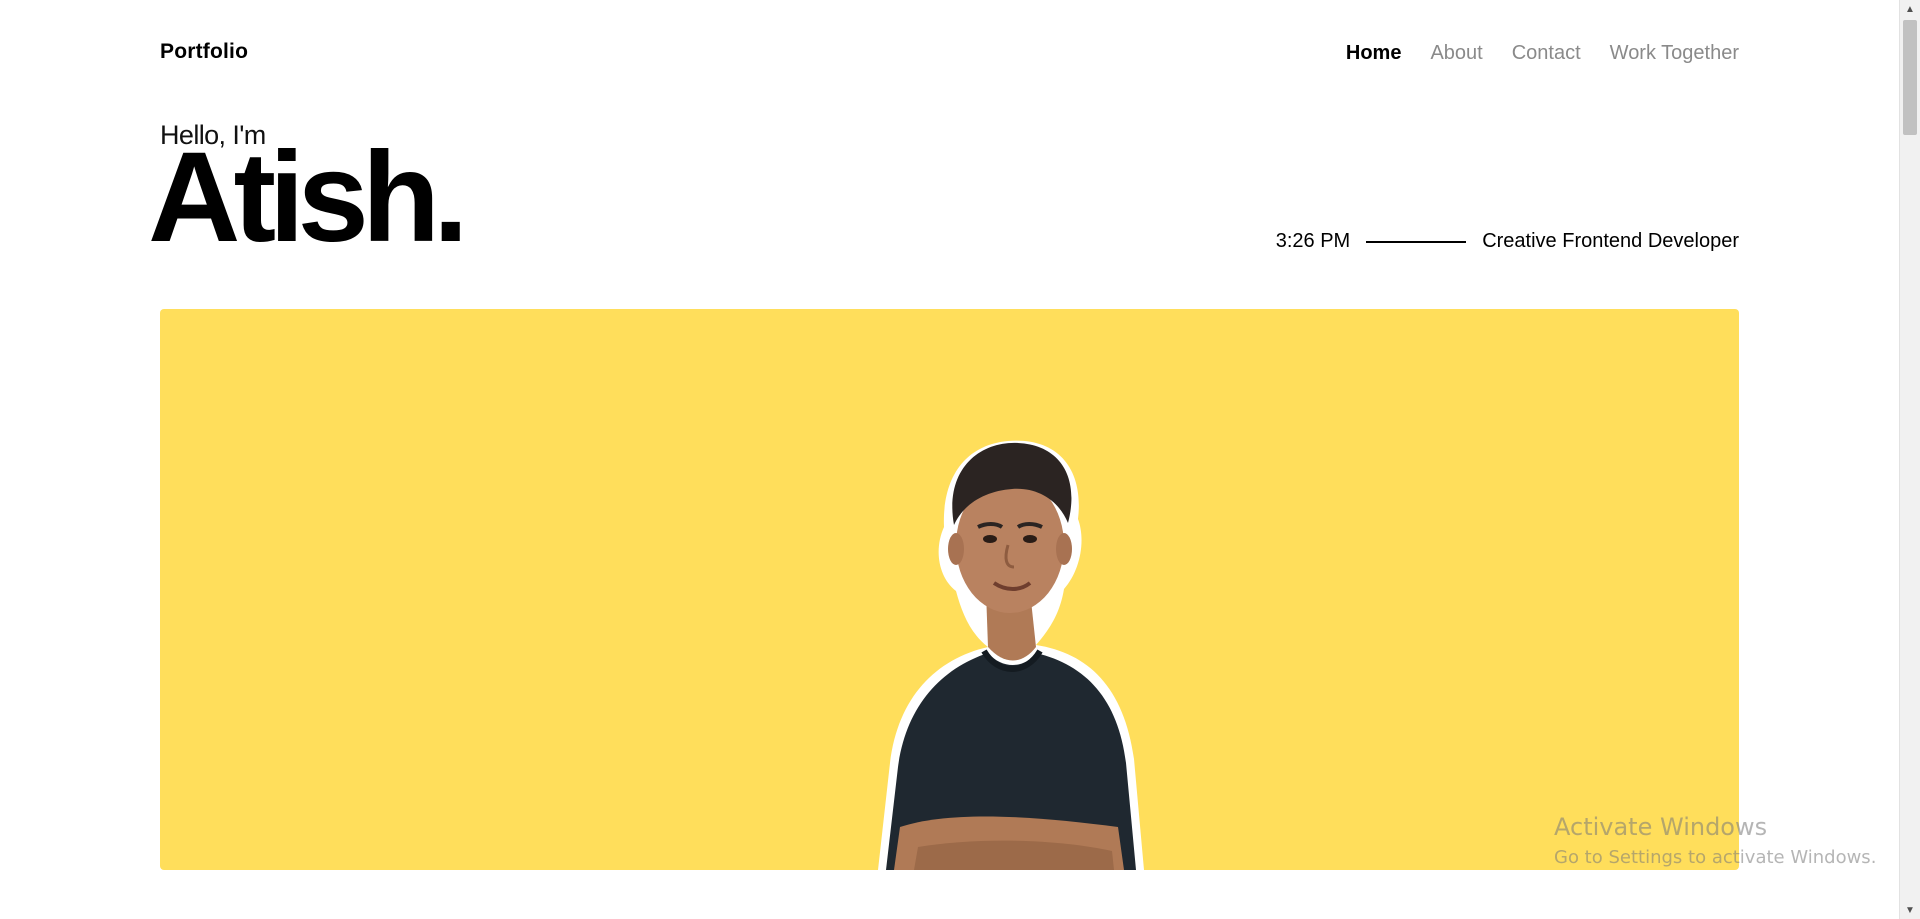 The height and width of the screenshot is (919, 1920). What do you see at coordinates (1910, 910) in the screenshot?
I see `scroll-down-arrow-icon: ▼` at bounding box center [1910, 910].